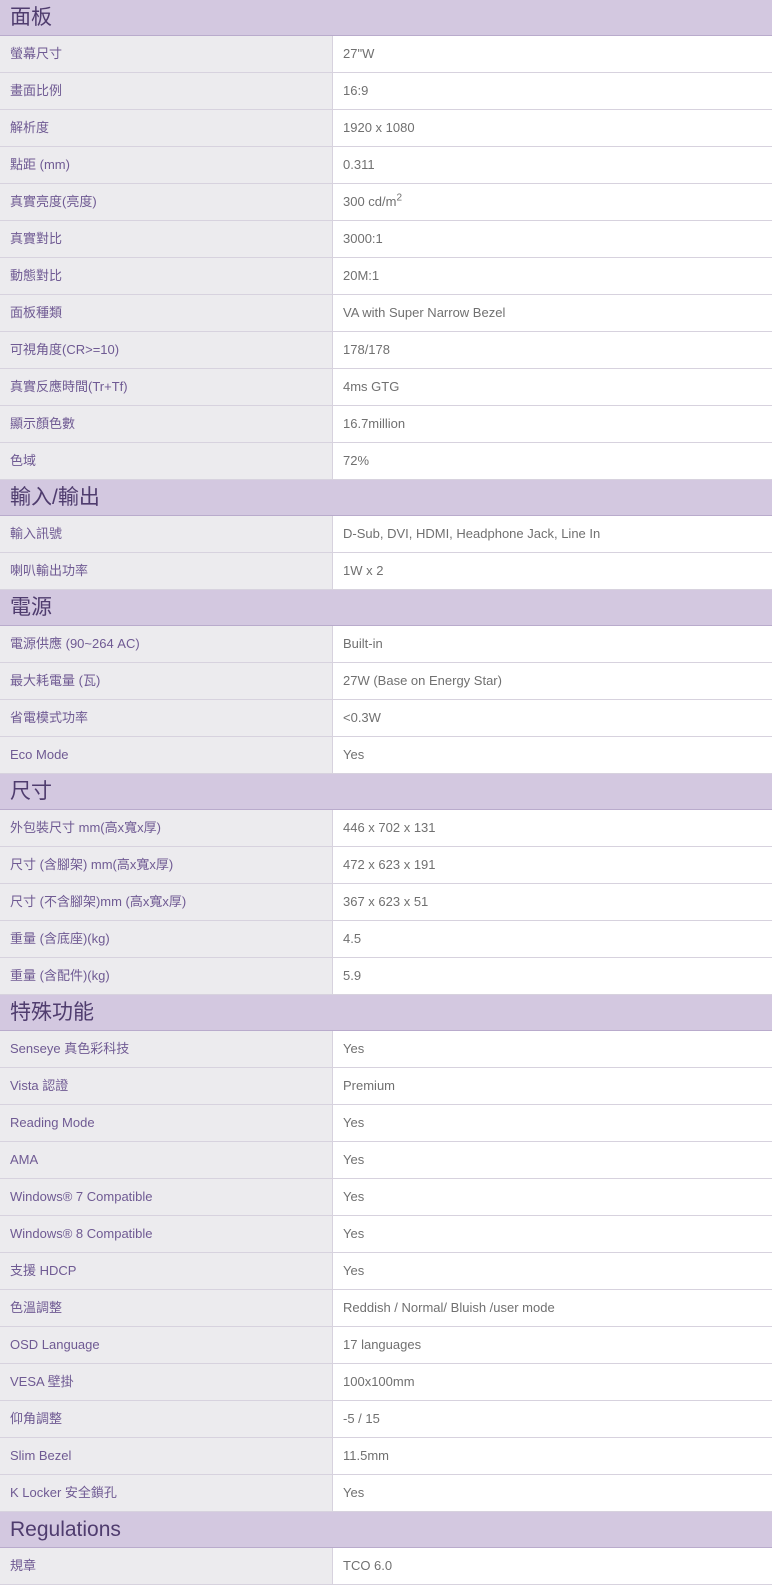 The image size is (772, 1590). What do you see at coordinates (359, 164) in the screenshot?
I see `spec-value-text: 0.311` at bounding box center [359, 164].